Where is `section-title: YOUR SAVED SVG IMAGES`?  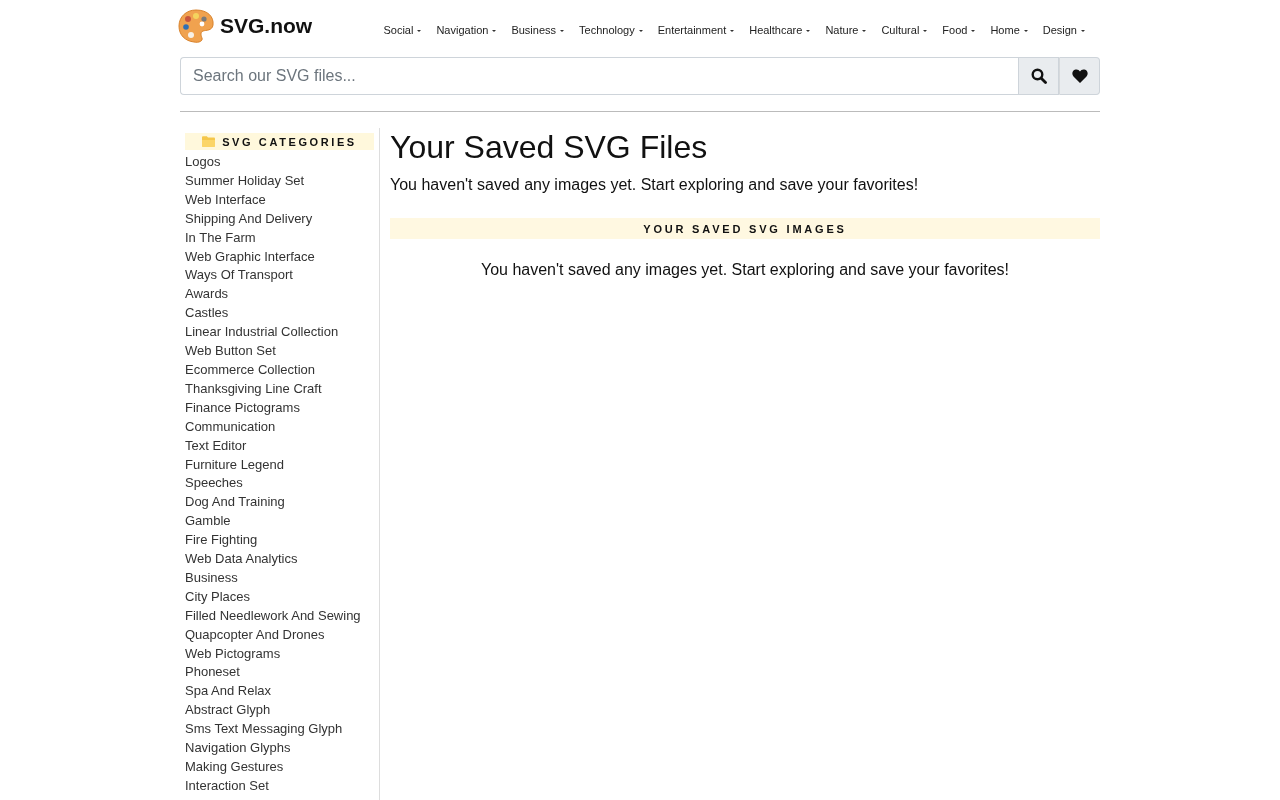 section-title: YOUR SAVED SVG IMAGES is located at coordinates (745, 228).